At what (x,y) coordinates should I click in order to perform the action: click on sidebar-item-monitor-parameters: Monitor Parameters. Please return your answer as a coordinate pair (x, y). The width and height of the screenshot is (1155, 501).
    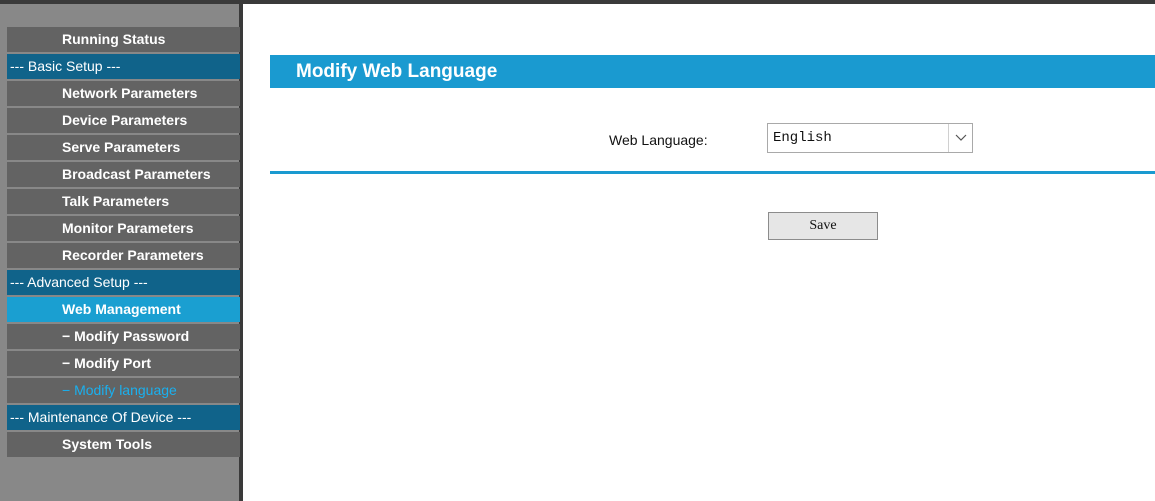
    Looking at the image, I should click on (123, 228).